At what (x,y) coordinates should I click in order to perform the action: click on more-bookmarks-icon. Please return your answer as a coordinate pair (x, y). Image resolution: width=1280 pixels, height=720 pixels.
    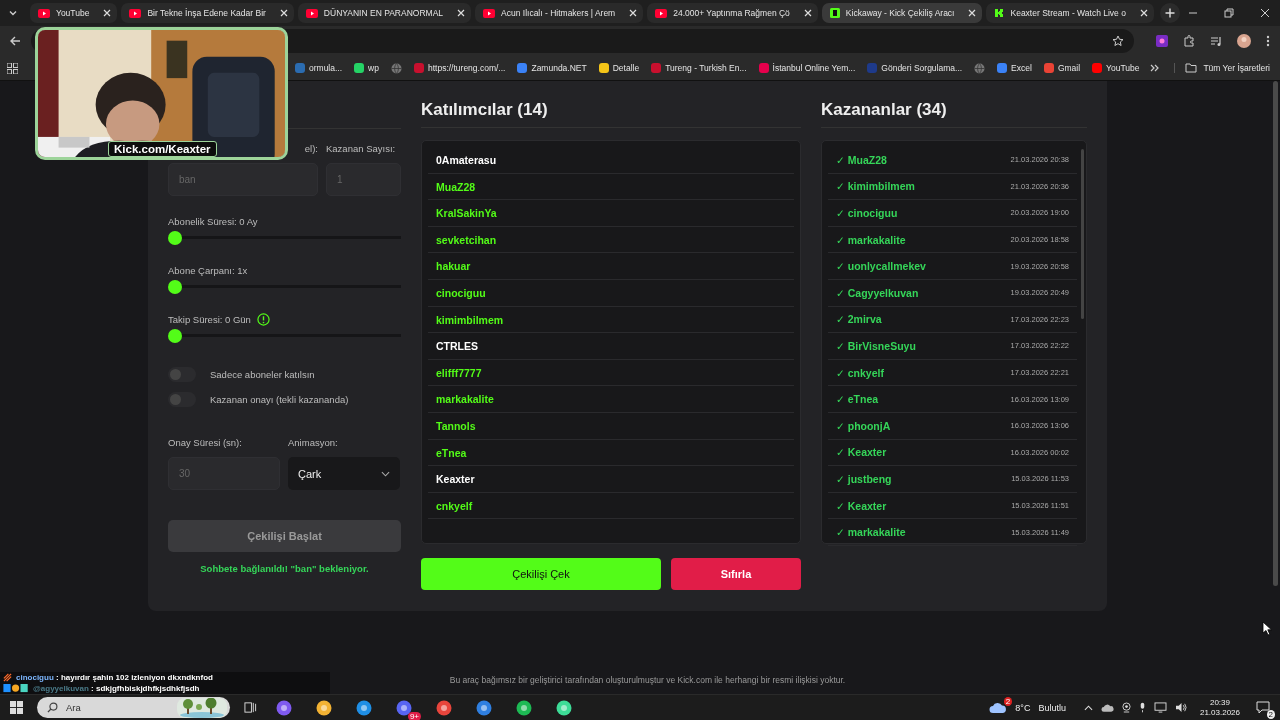
    Looking at the image, I should click on (1155, 68).